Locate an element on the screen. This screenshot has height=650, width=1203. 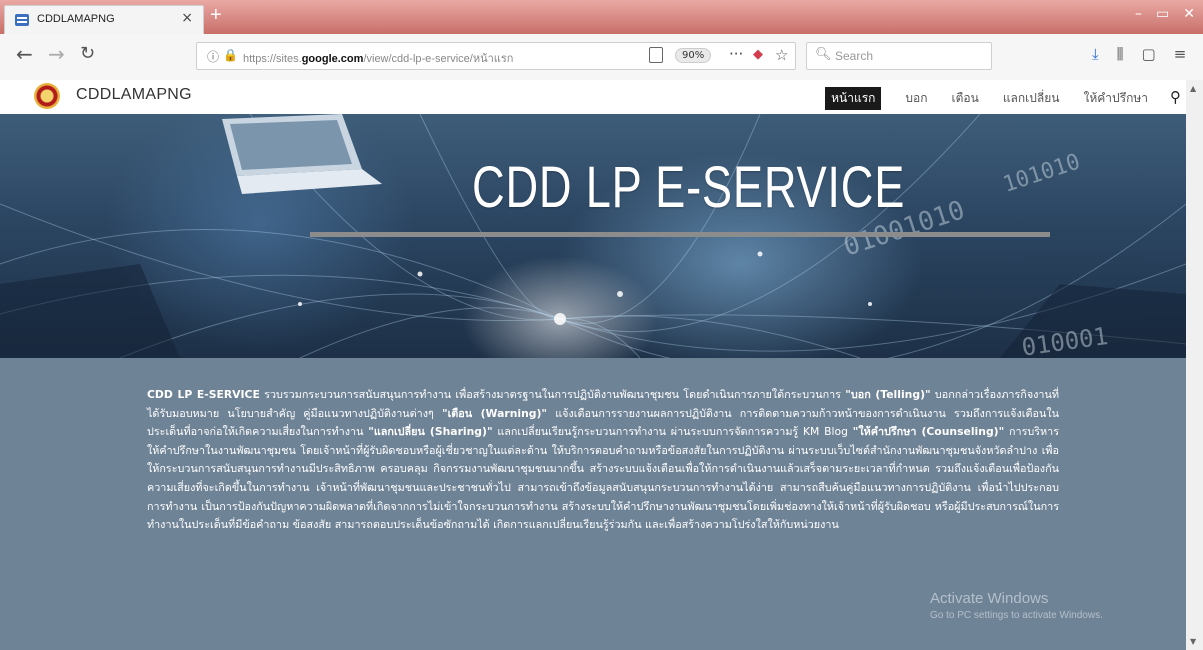
site-search-icon: ⚲ is located at coordinates (1175, 97).